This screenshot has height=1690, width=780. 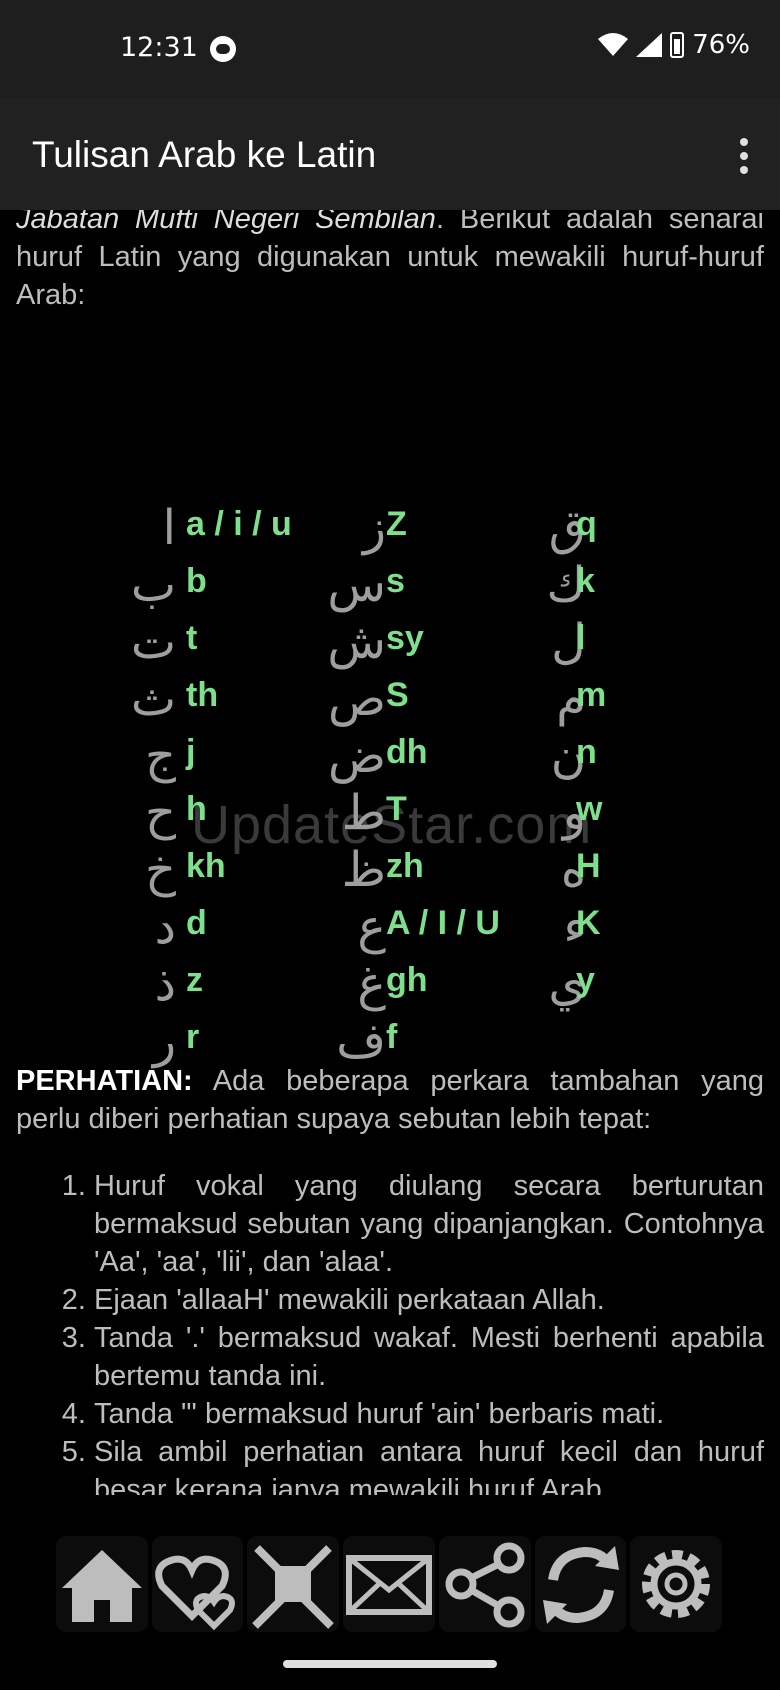 What do you see at coordinates (407, 752) in the screenshot?
I see `latin-letter: dh` at bounding box center [407, 752].